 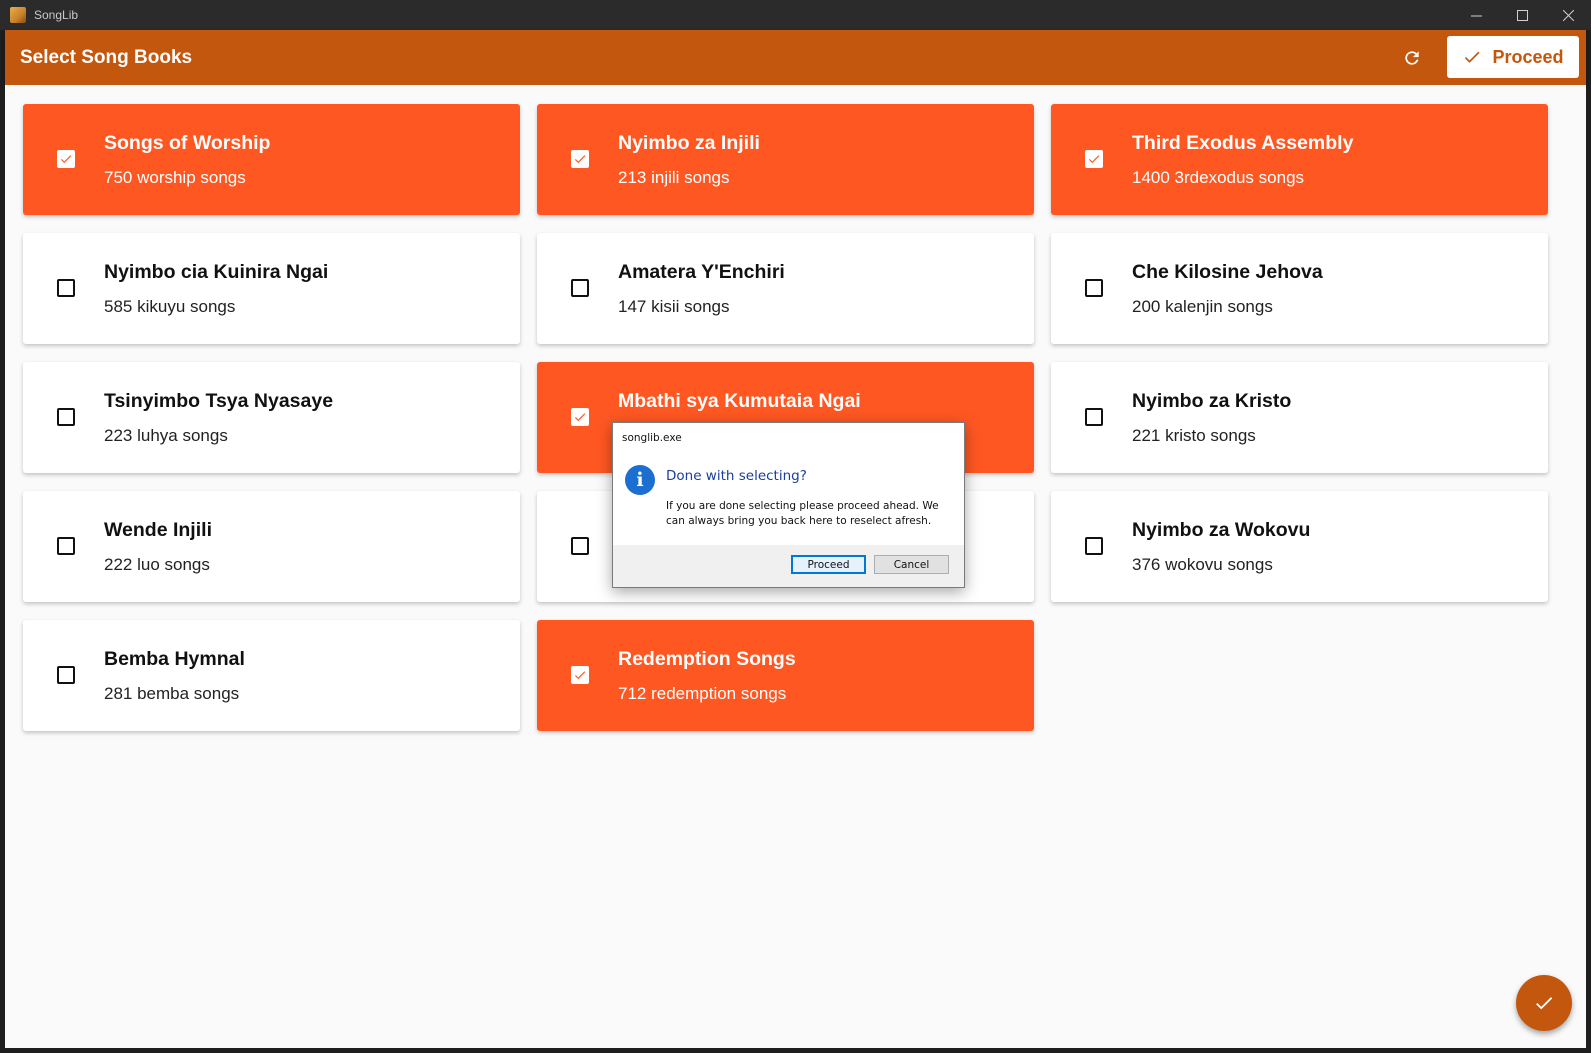 What do you see at coordinates (174, 659) in the screenshot?
I see `song-book-title: Bemba Hymnal` at bounding box center [174, 659].